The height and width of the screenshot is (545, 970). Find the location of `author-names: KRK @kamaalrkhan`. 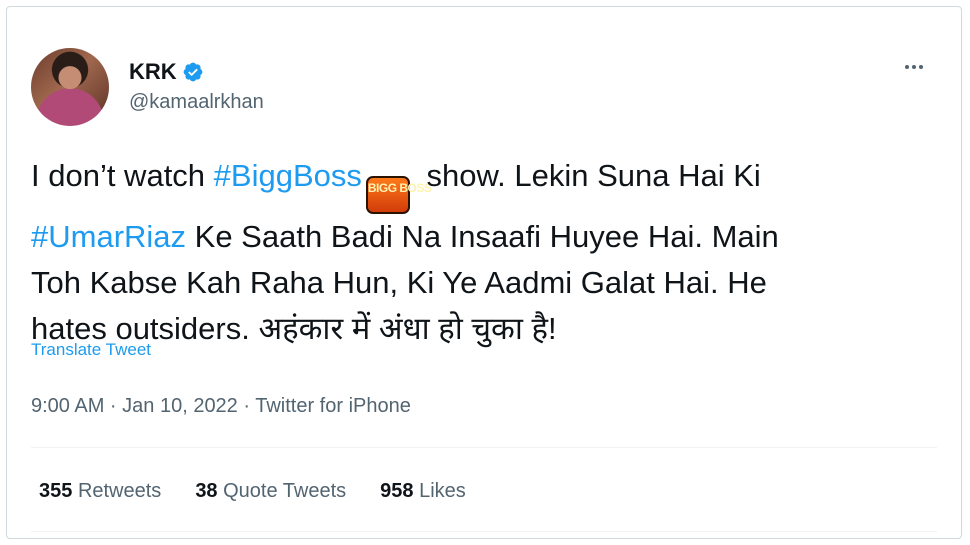

author-names: KRK @kamaalrkhan is located at coordinates (196, 87).